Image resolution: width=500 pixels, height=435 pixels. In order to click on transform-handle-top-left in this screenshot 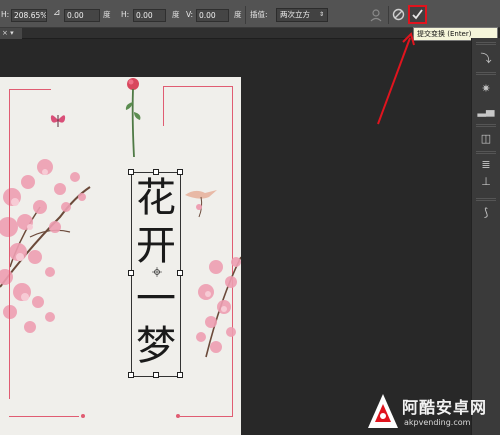, I will do `click(131, 172)`.